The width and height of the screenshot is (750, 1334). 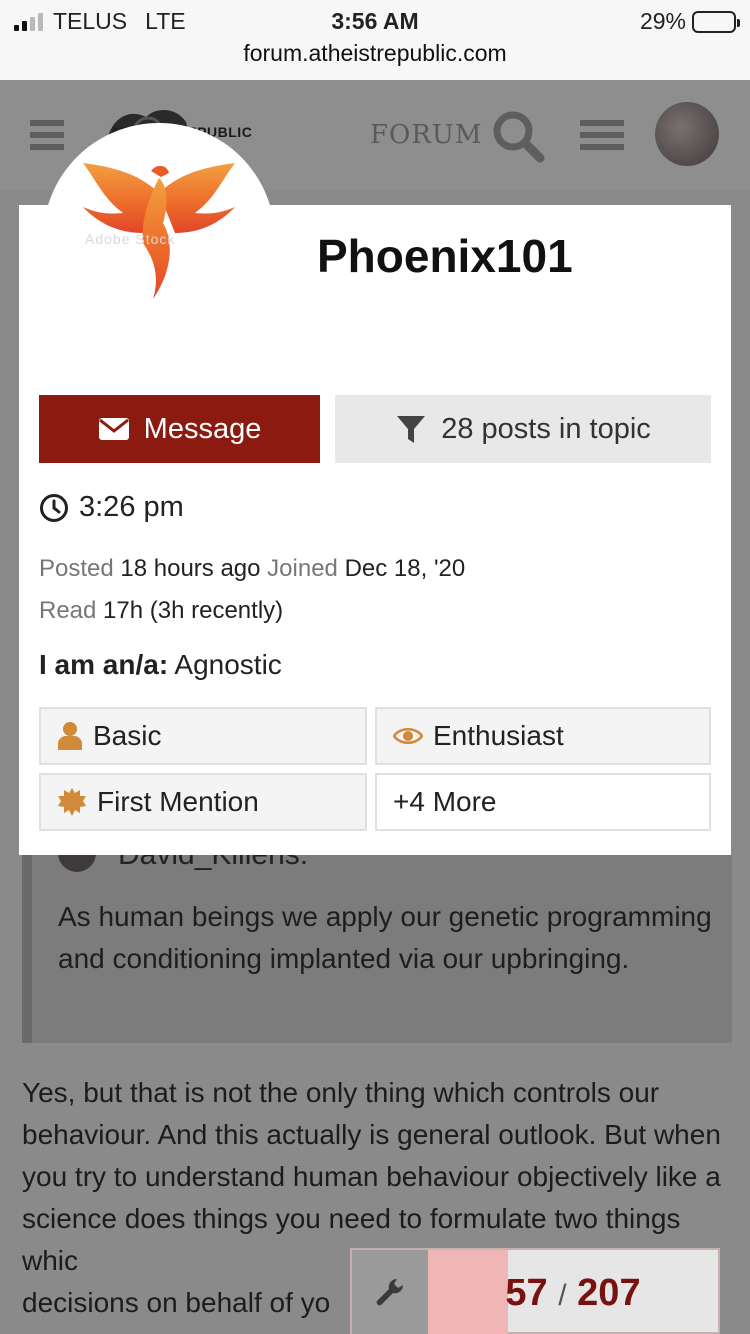 I want to click on battery-percent: 29%, so click(x=662, y=21).